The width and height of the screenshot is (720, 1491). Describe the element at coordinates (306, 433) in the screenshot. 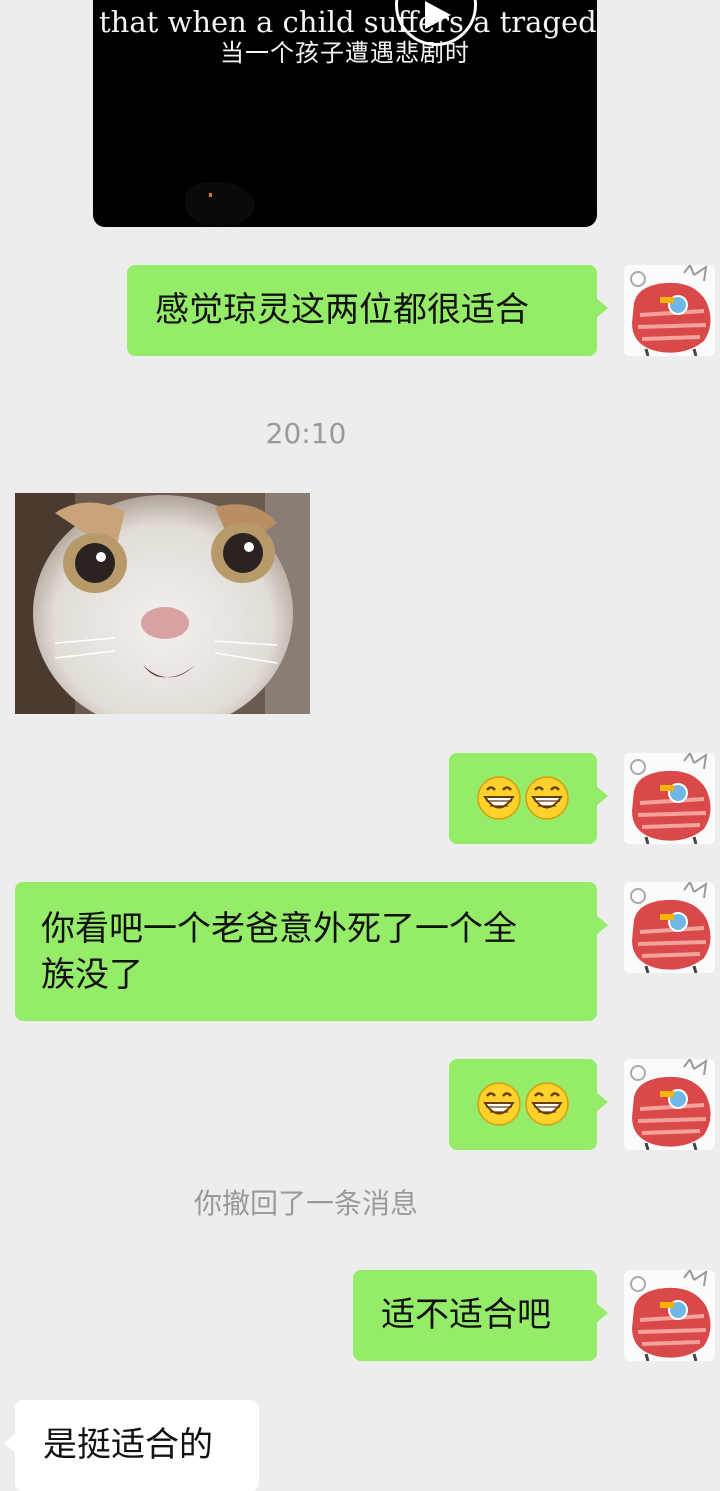

I see `timestamp: 20:10` at that location.